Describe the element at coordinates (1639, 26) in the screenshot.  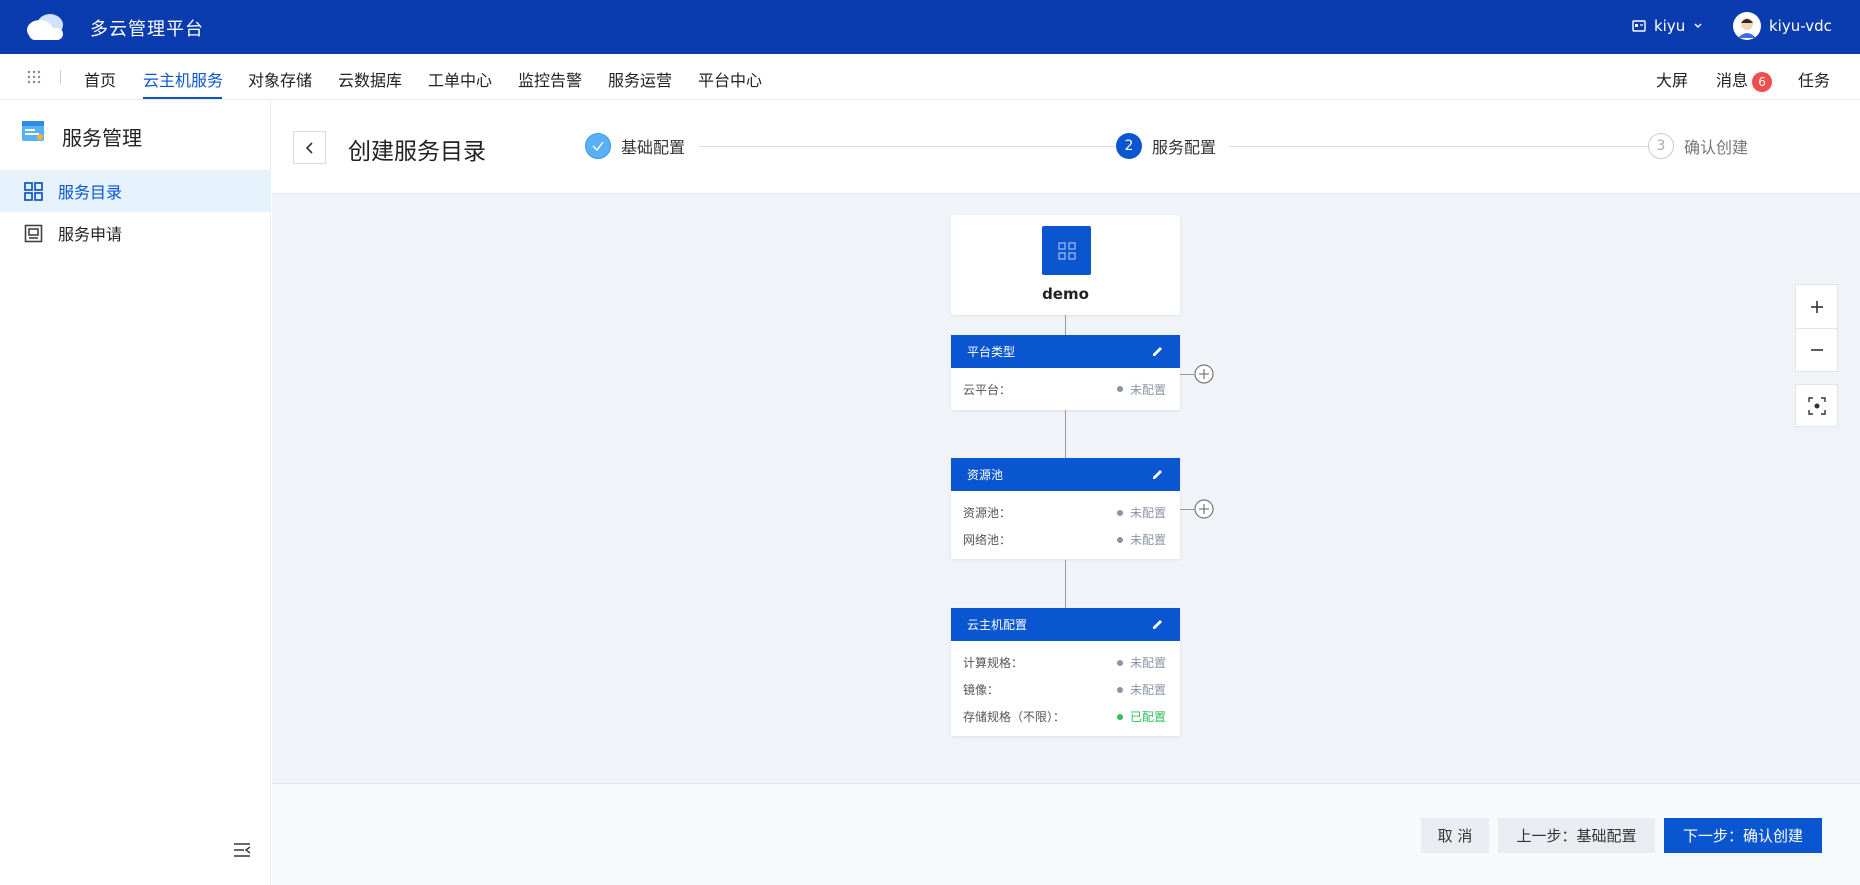
I see `id-card-icon` at that location.